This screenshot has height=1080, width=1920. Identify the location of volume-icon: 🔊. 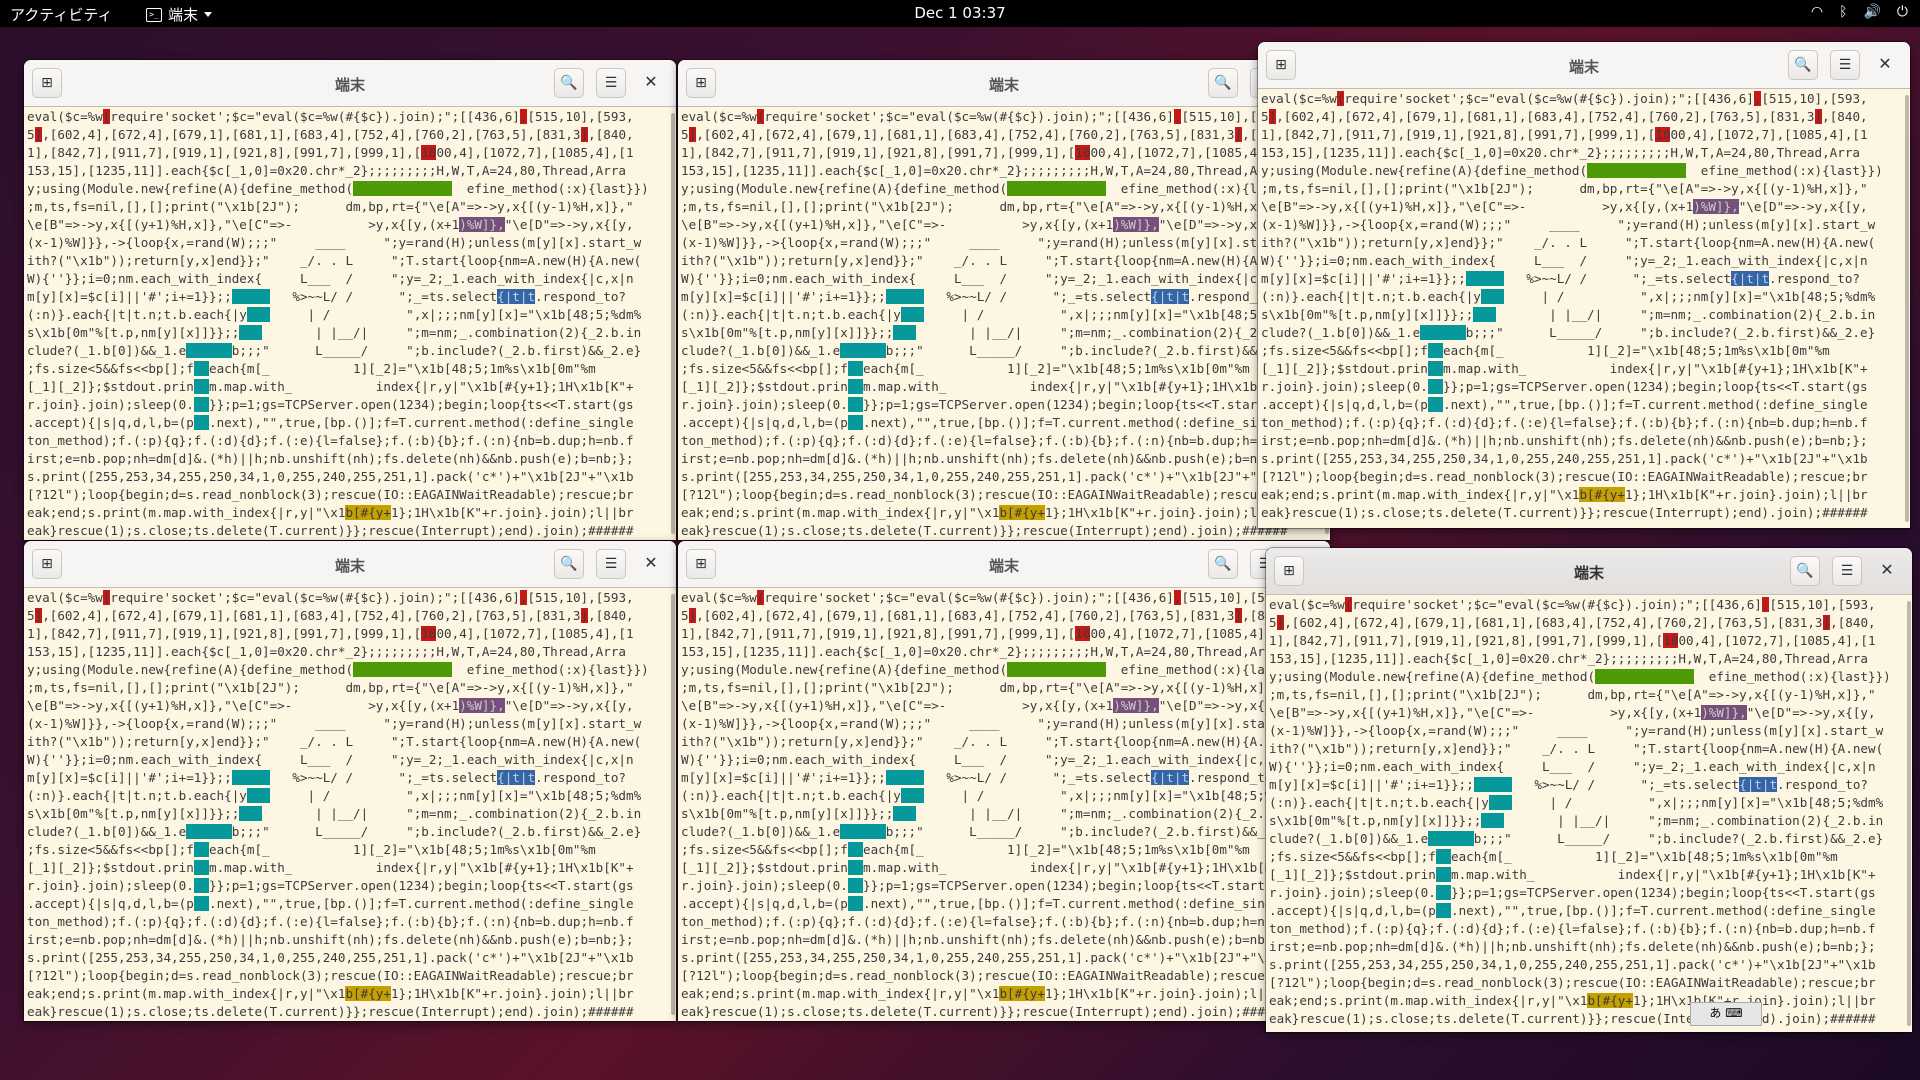
(1871, 12).